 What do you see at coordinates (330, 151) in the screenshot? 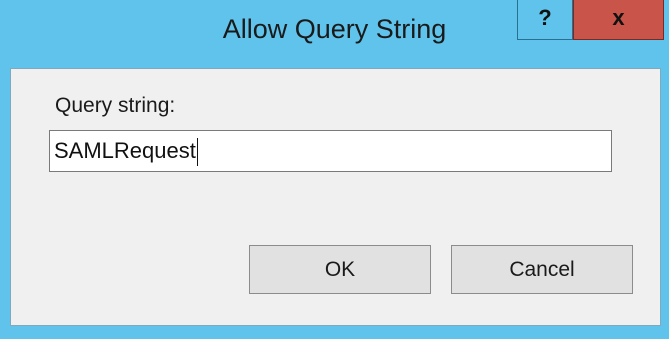
I see `query-string-input: SAMLRequest` at bounding box center [330, 151].